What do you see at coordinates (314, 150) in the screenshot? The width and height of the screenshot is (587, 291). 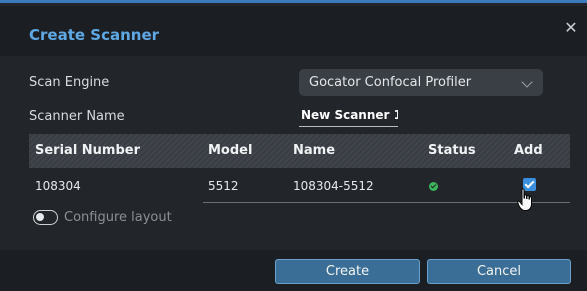 I see `col-header-name: Name` at bounding box center [314, 150].